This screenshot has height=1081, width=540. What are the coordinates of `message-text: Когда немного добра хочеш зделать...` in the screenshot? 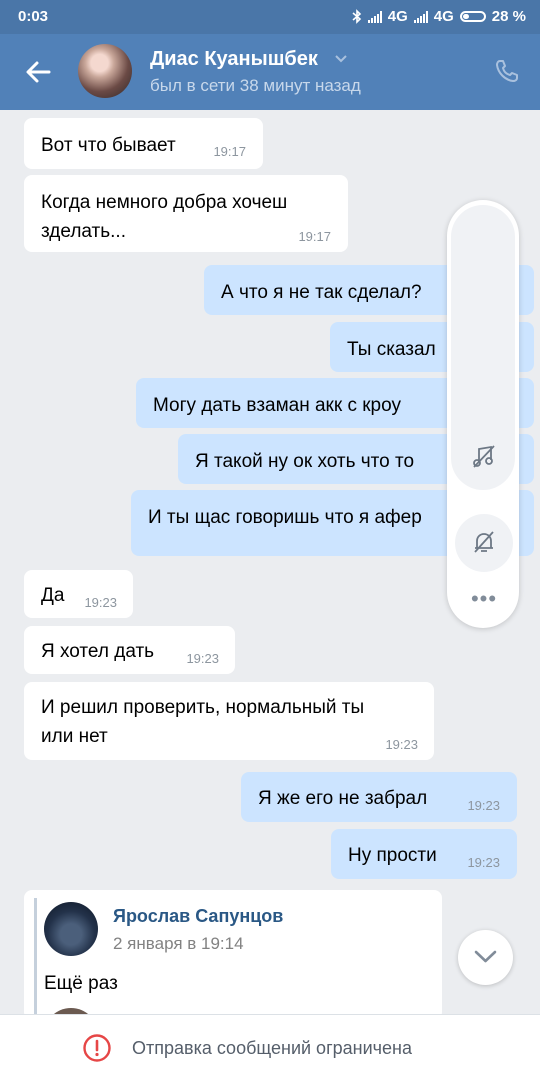 It's located at (164, 217).